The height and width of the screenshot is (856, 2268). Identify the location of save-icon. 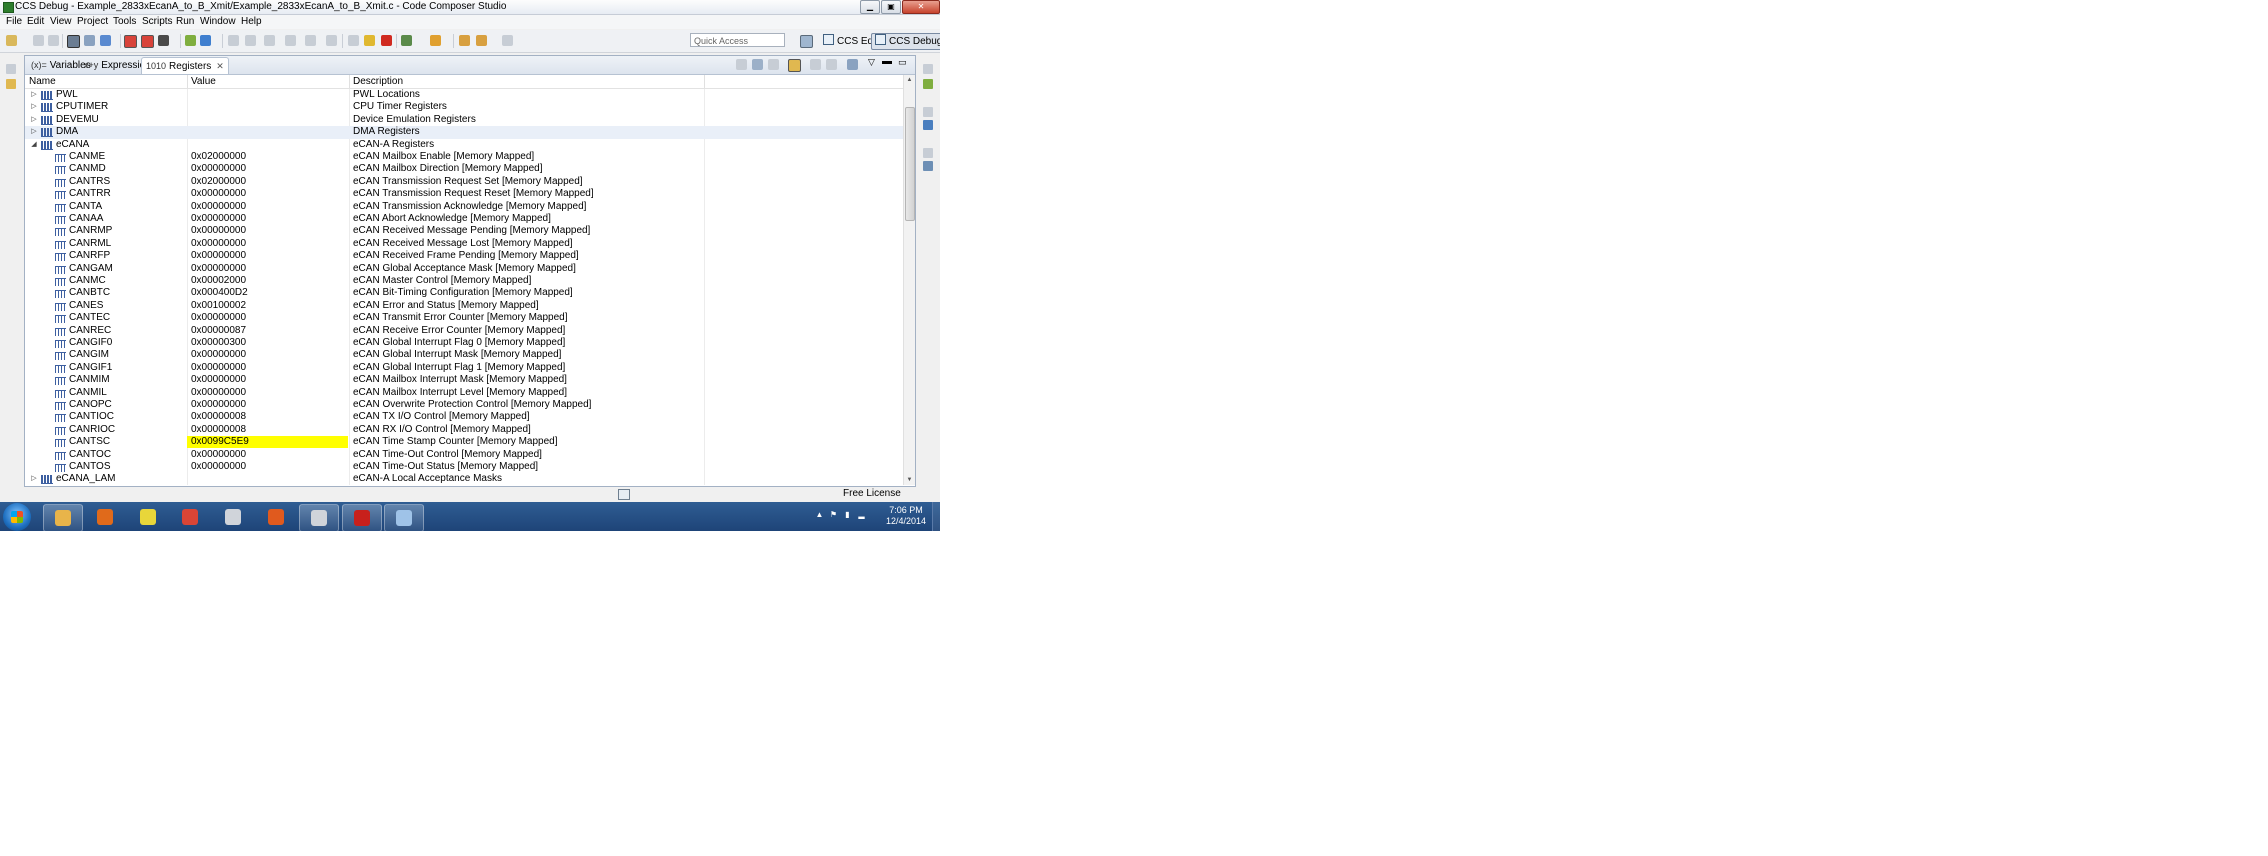
(38, 40).